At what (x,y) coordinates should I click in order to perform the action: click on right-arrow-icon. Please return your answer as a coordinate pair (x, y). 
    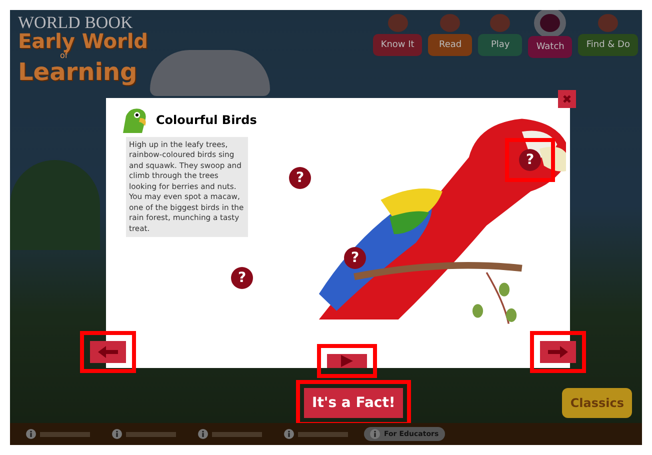
    Looking at the image, I should click on (558, 352).